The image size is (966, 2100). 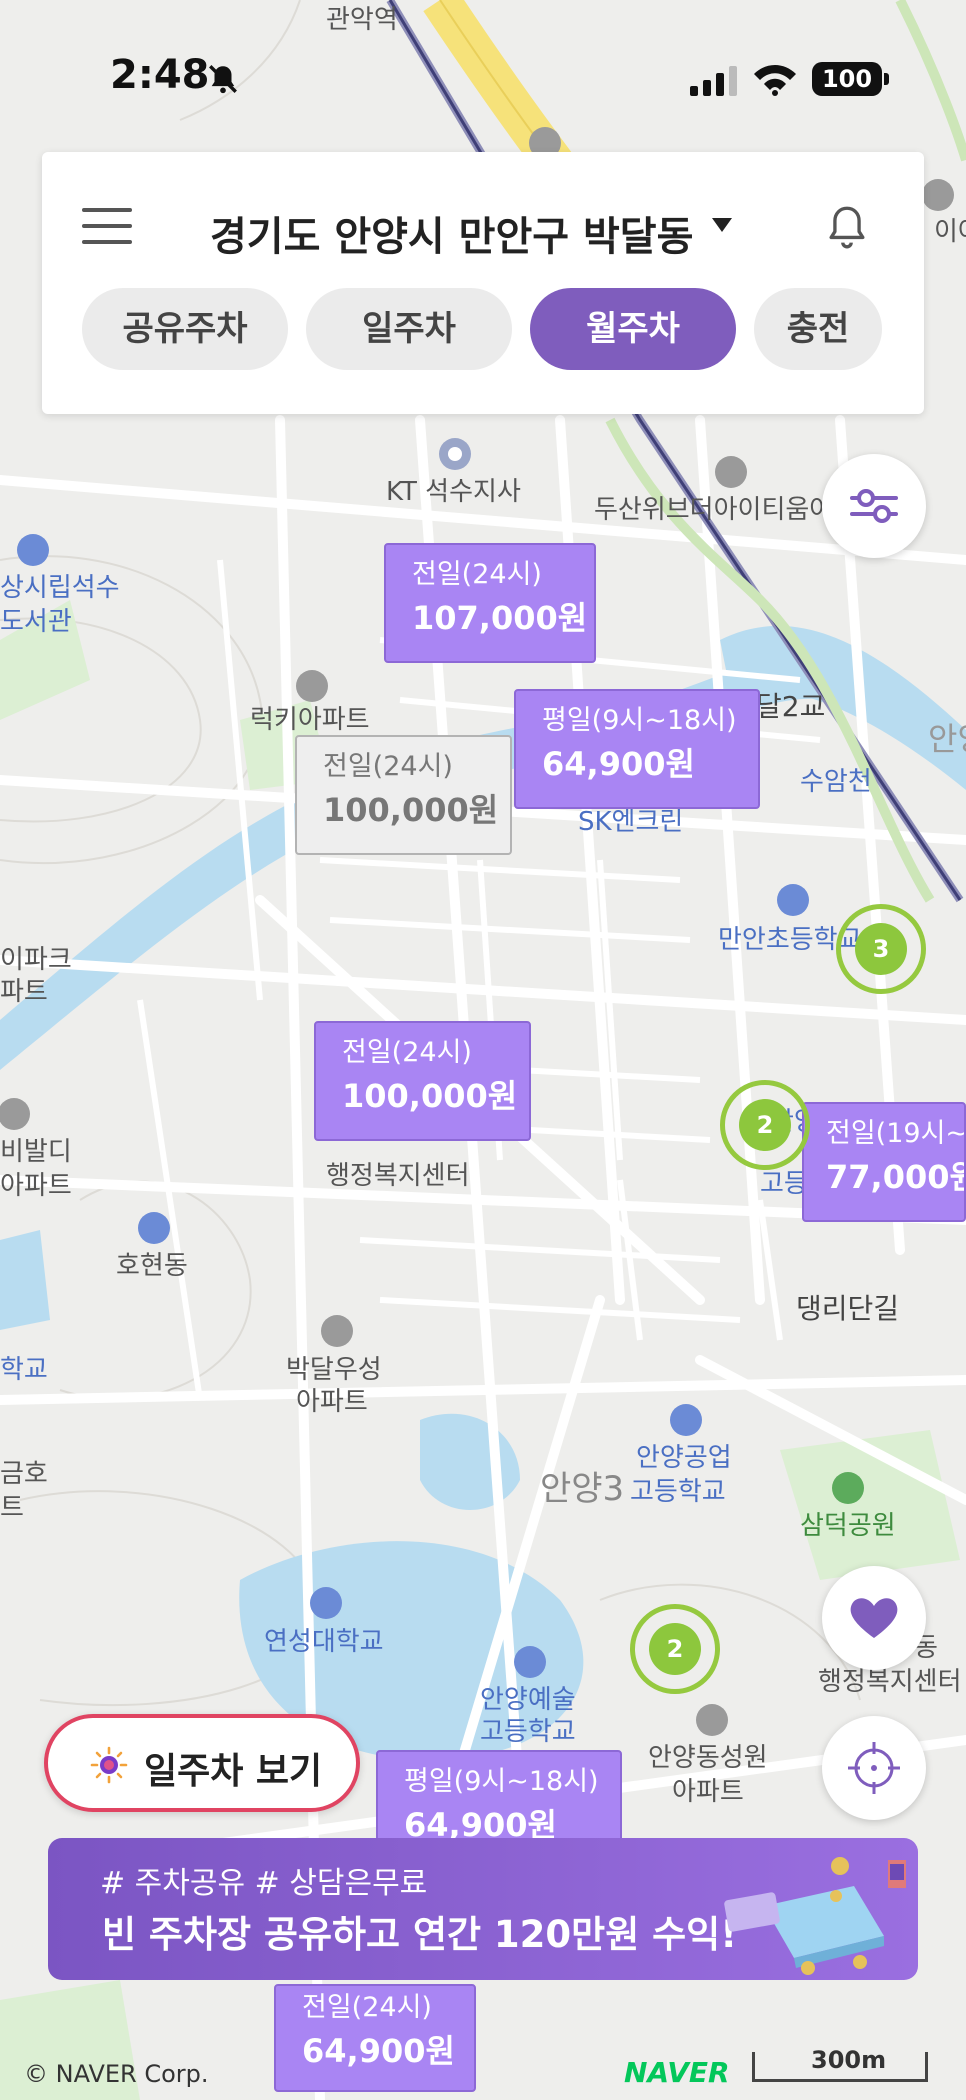 I want to click on view-daily-parking-label: 일주차 보기, so click(x=233, y=1771).